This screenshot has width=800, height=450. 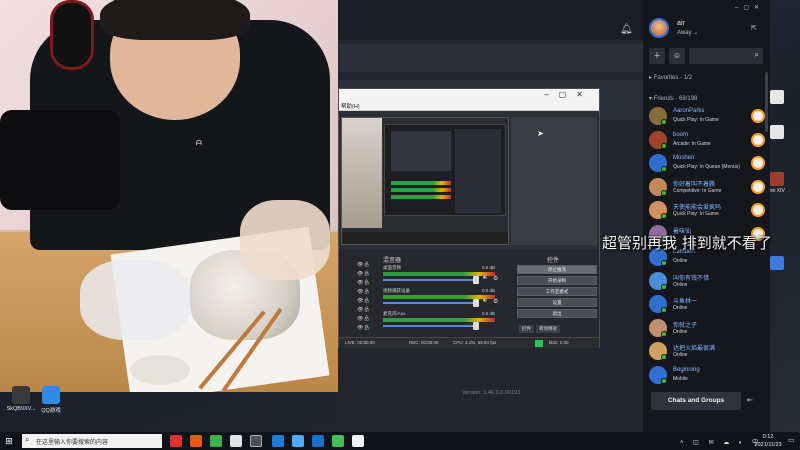 I want to click on version-label: Version: 1.46.0.0.90193, so click(x=491, y=393).